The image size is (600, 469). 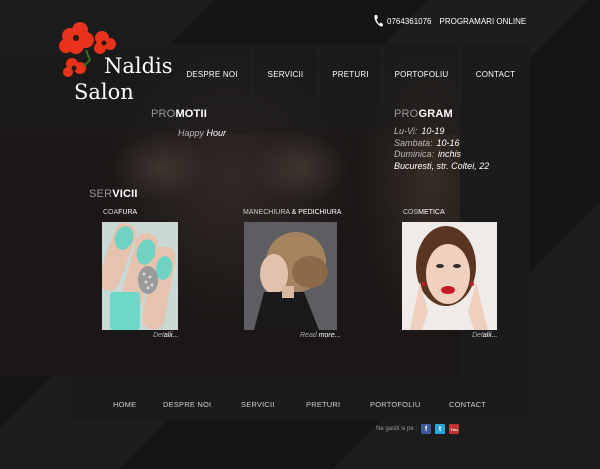 I want to click on logo-text-line2: Salon, so click(x=104, y=92).